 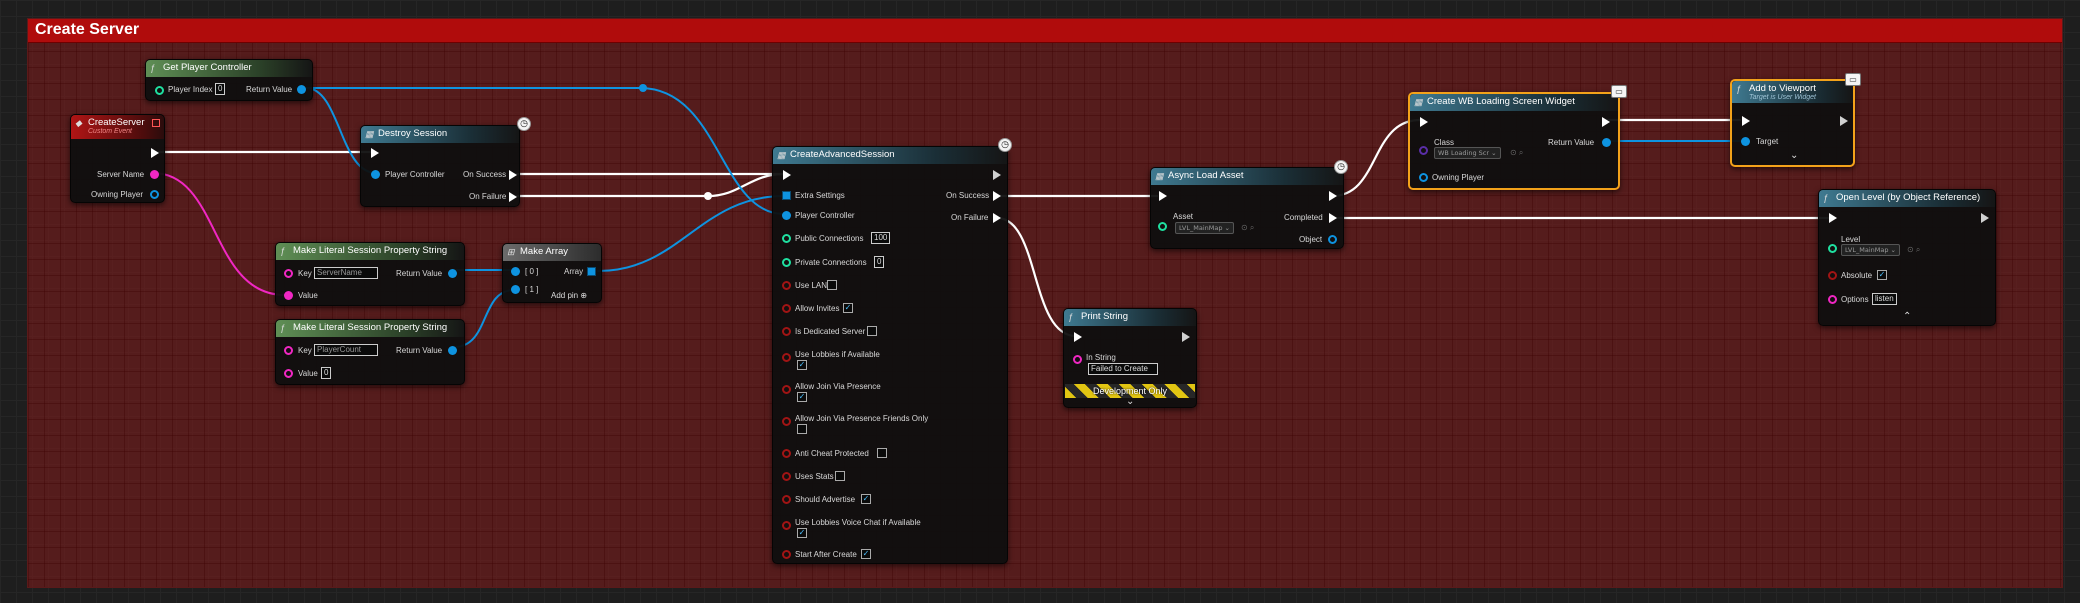 I want to click on voice-chat-pin, so click(x=786, y=525).